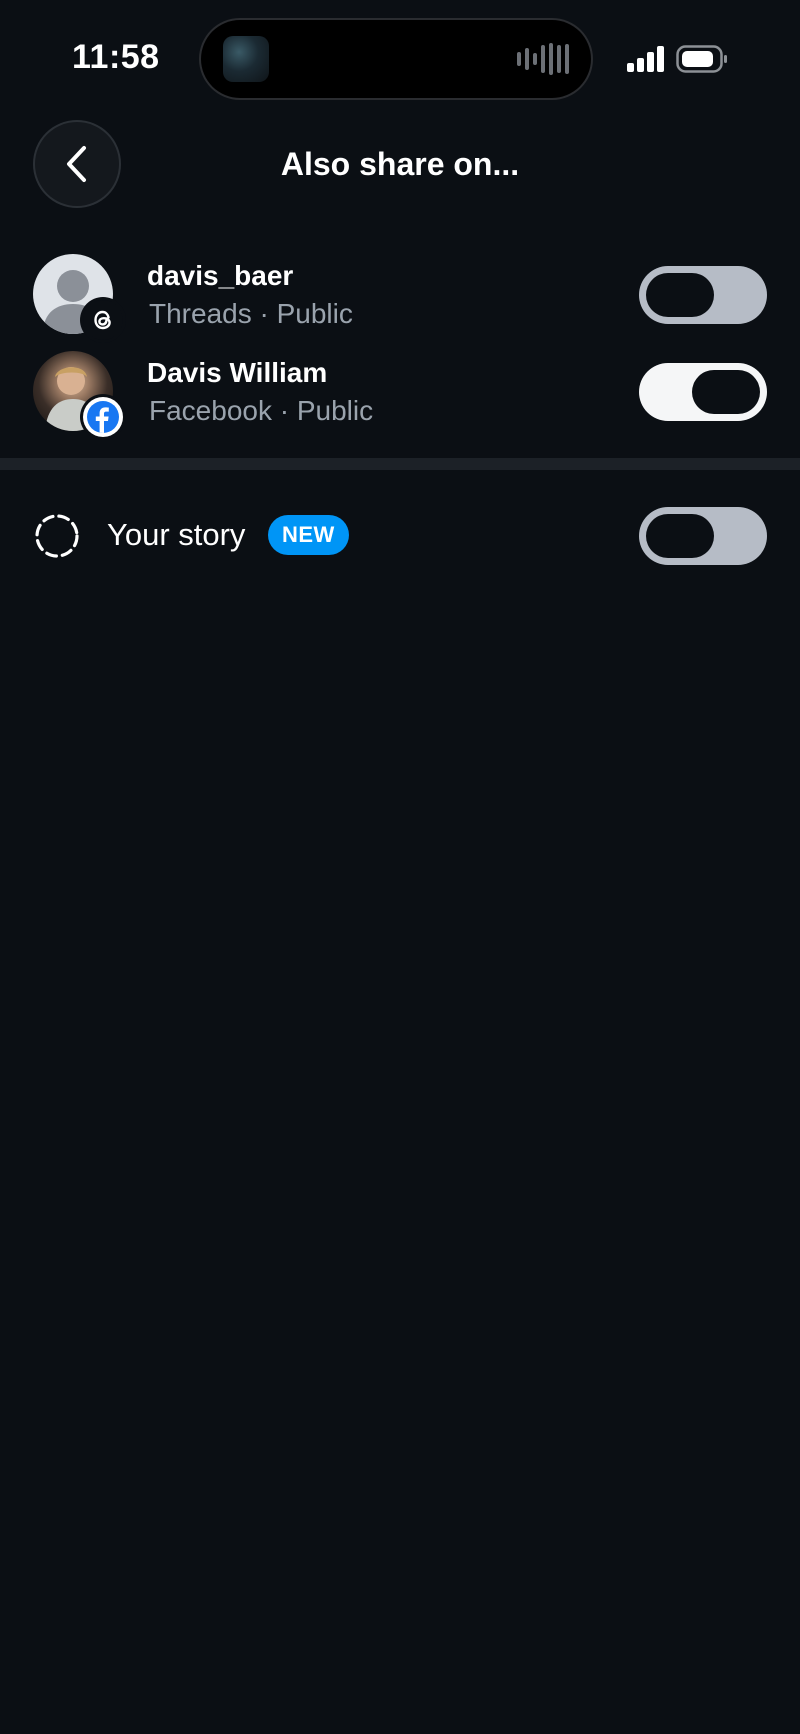  I want to click on now-playing-artwork, so click(246, 59).